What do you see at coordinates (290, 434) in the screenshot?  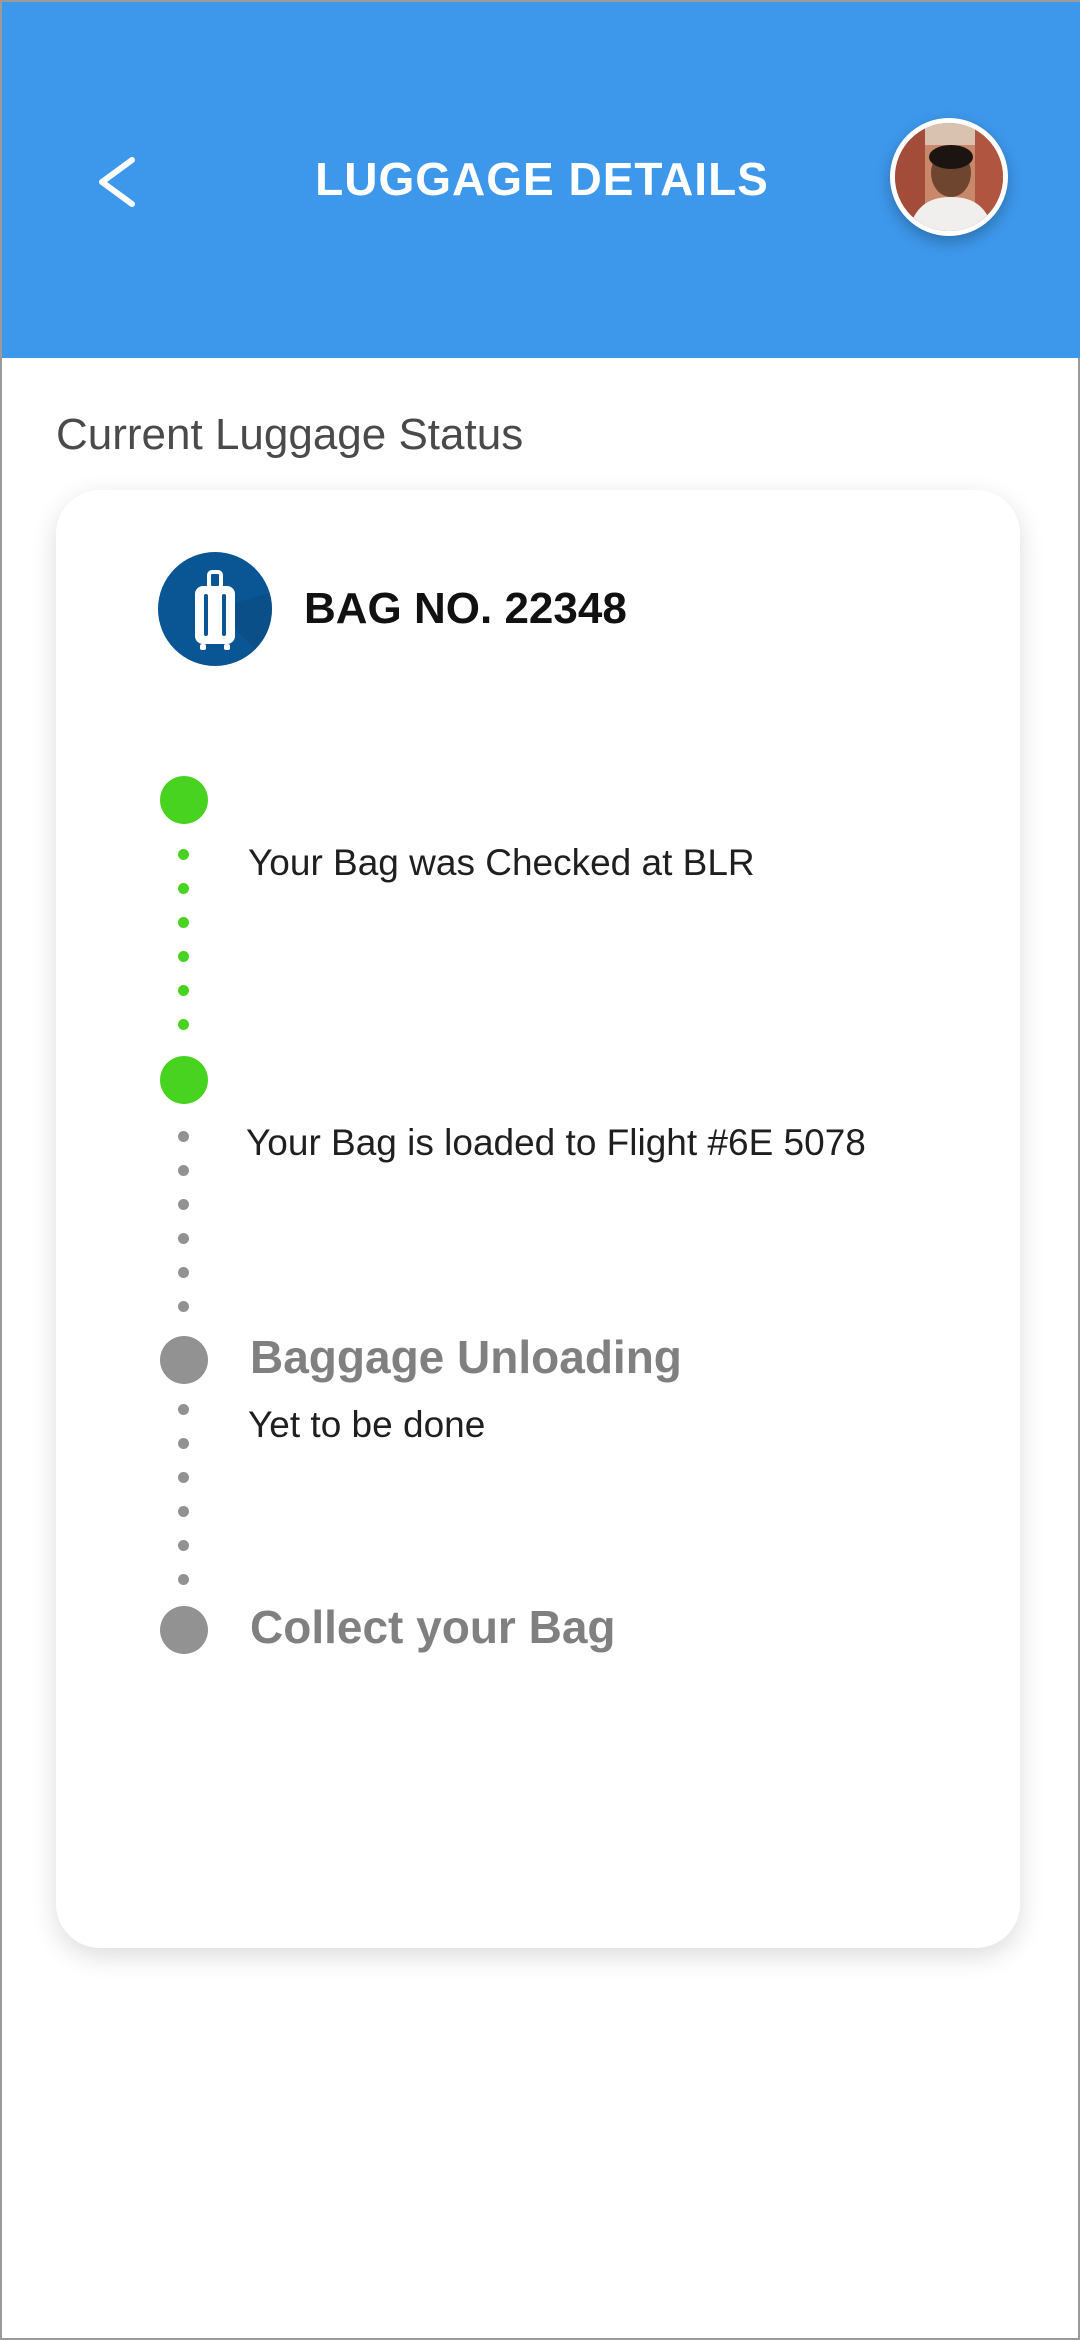 I see `section-title: Current Luggage Status` at bounding box center [290, 434].